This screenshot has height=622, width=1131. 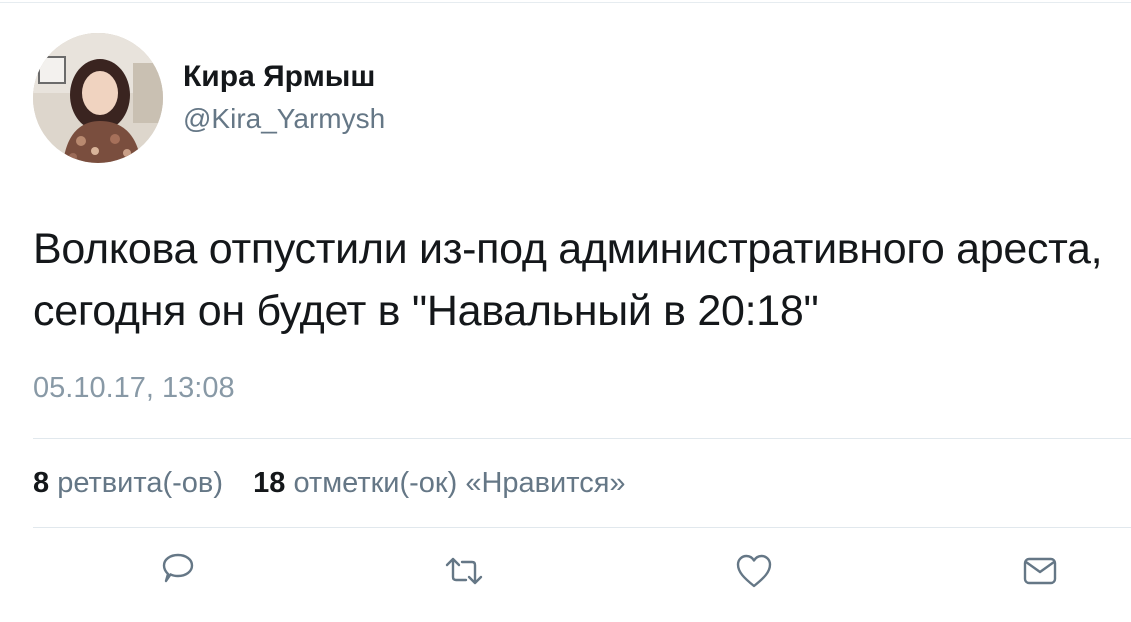 I want to click on retweets-label: ретвита(-ов), so click(x=140, y=483).